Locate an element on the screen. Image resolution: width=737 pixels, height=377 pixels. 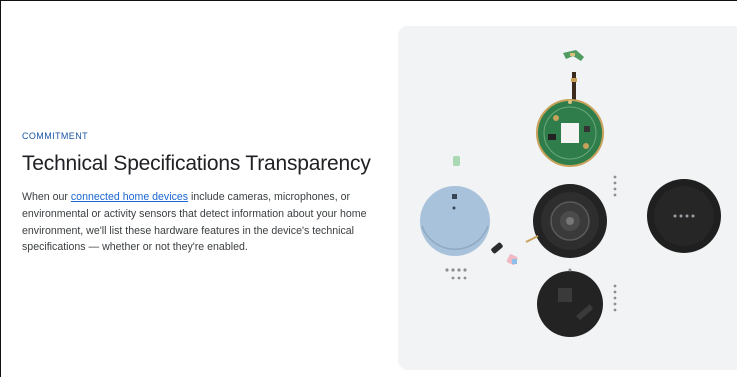
speaker-driver-part is located at coordinates (566, 221).